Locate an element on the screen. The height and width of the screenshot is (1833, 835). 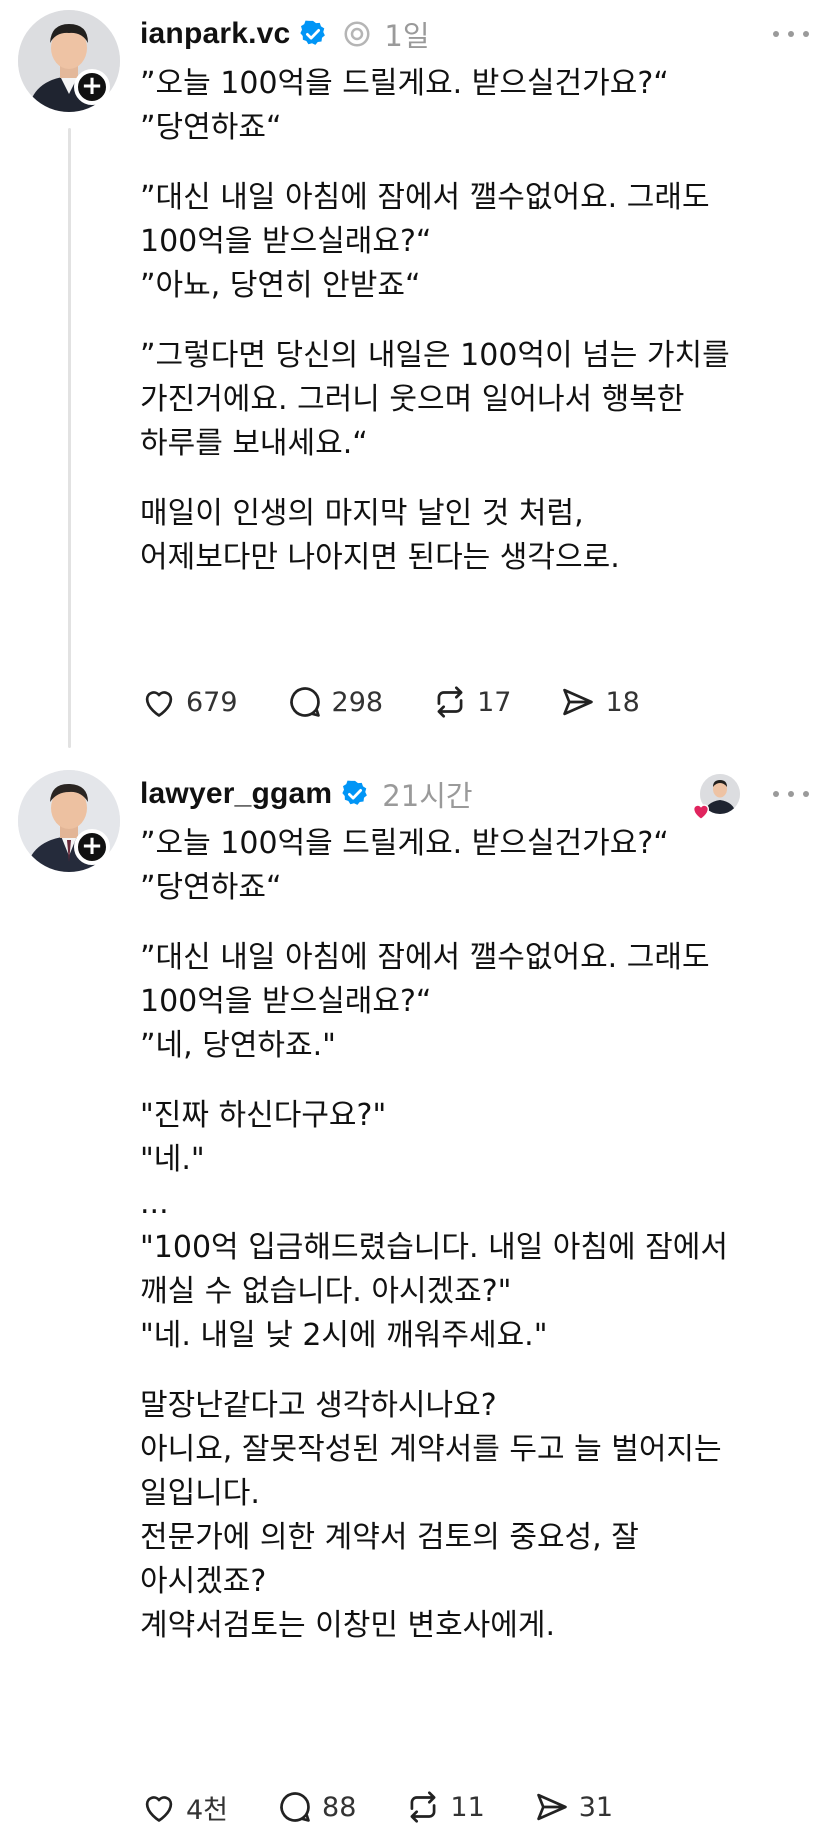
post-timestamp: 21시간 is located at coordinates (427, 796).